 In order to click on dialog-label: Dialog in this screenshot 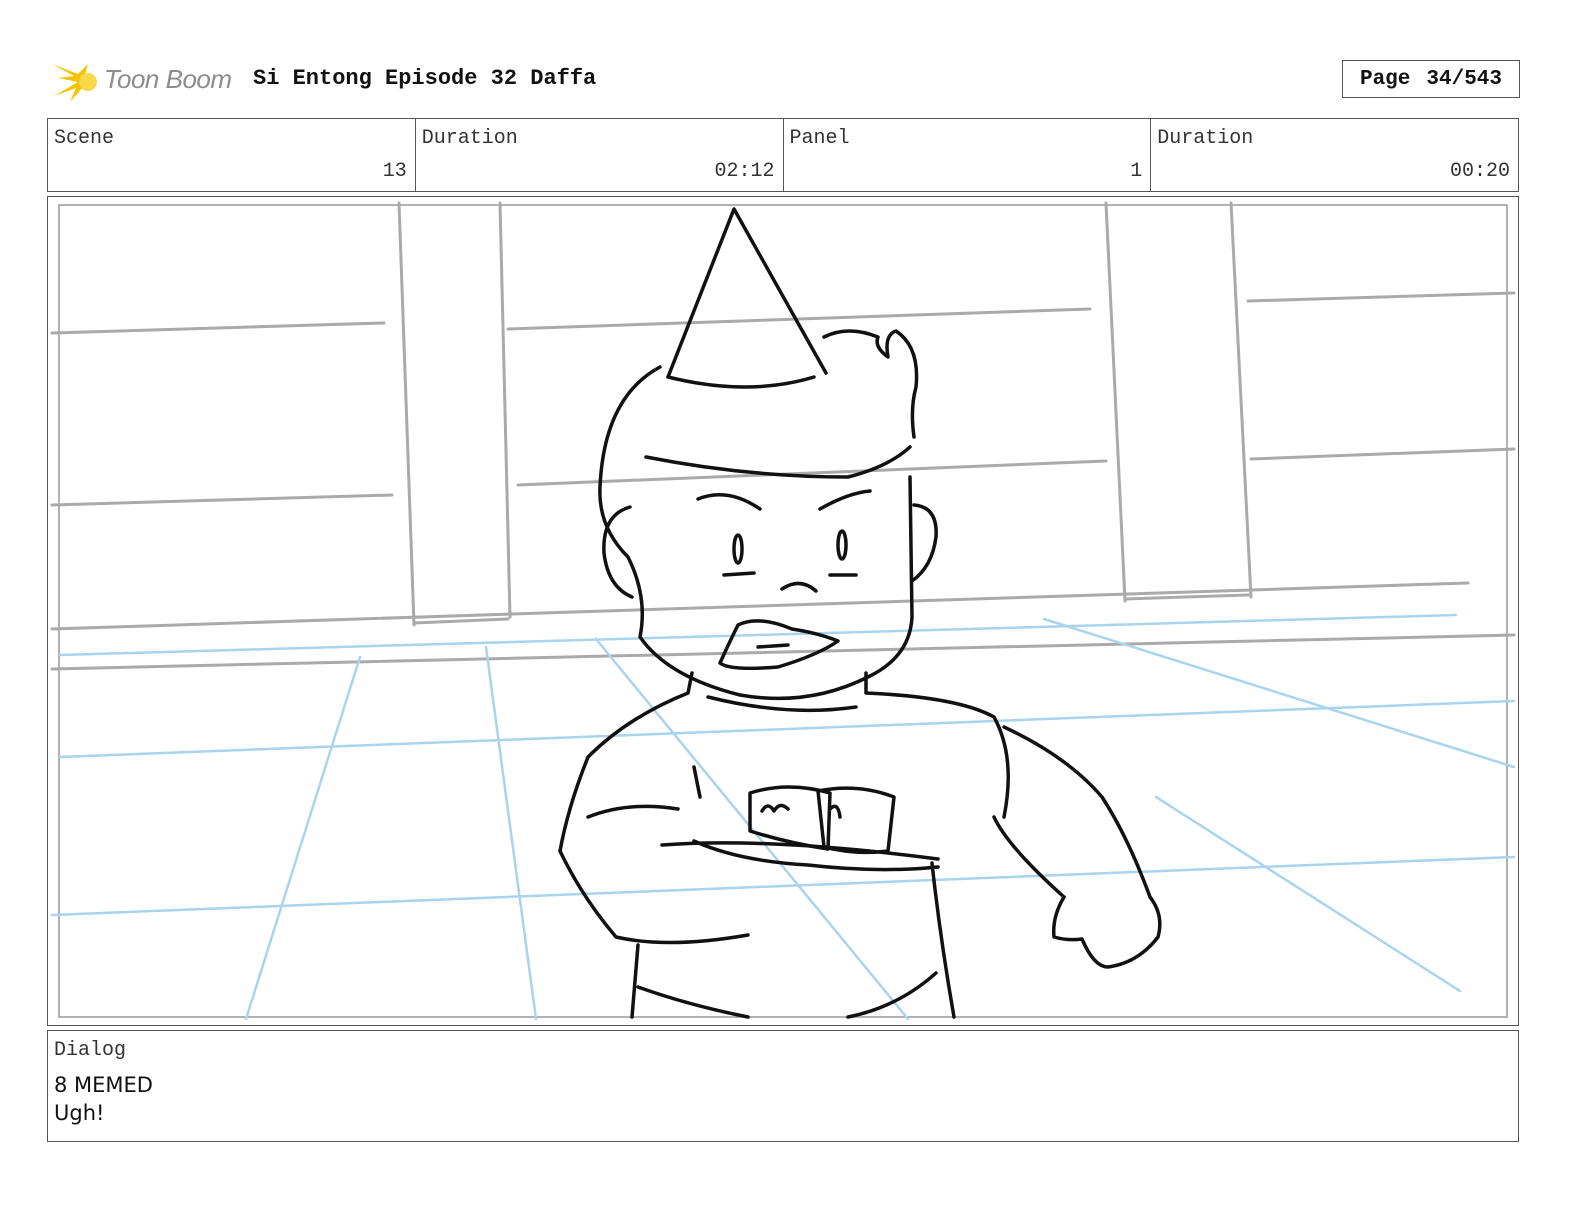, I will do `click(90, 1050)`.